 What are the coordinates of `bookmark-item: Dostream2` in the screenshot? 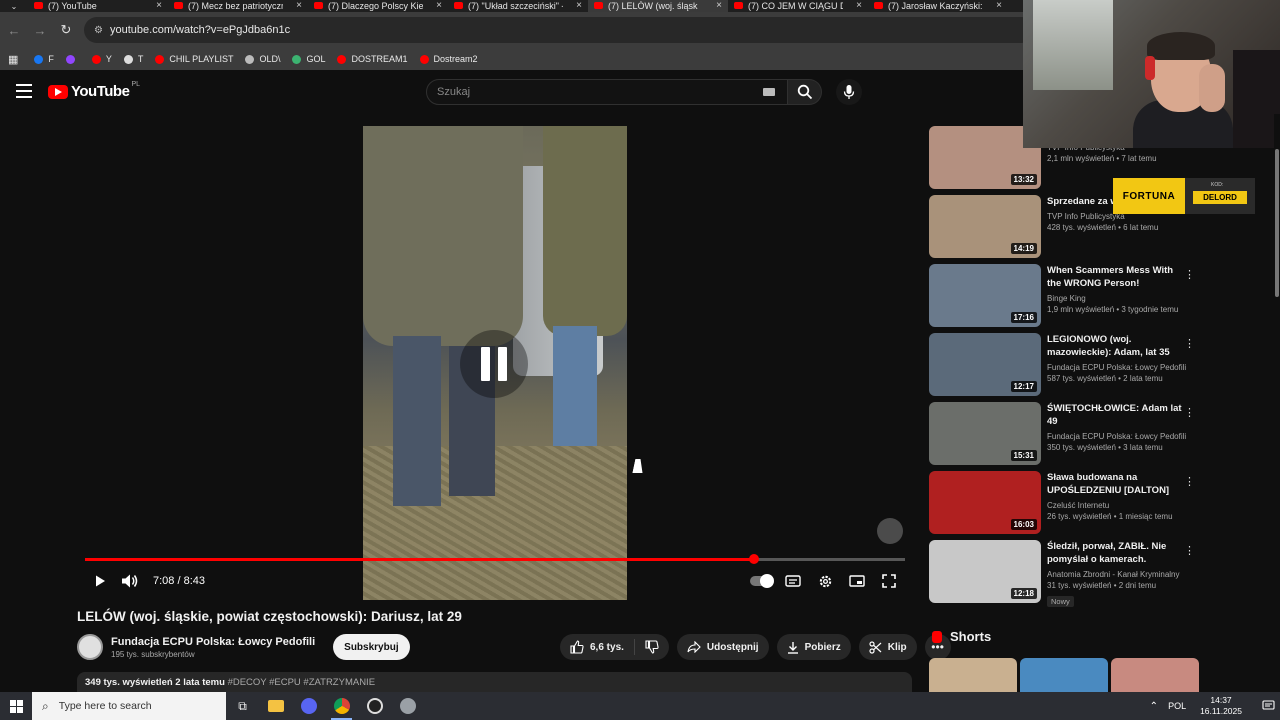 It's located at (448, 59).